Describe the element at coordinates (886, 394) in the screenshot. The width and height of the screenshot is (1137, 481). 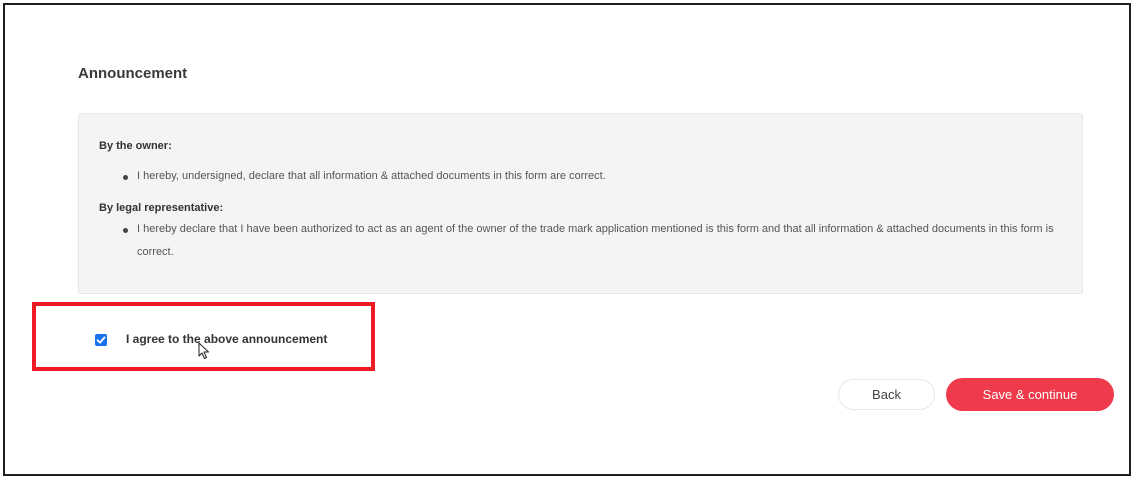
I see `back-button: Back` at that location.